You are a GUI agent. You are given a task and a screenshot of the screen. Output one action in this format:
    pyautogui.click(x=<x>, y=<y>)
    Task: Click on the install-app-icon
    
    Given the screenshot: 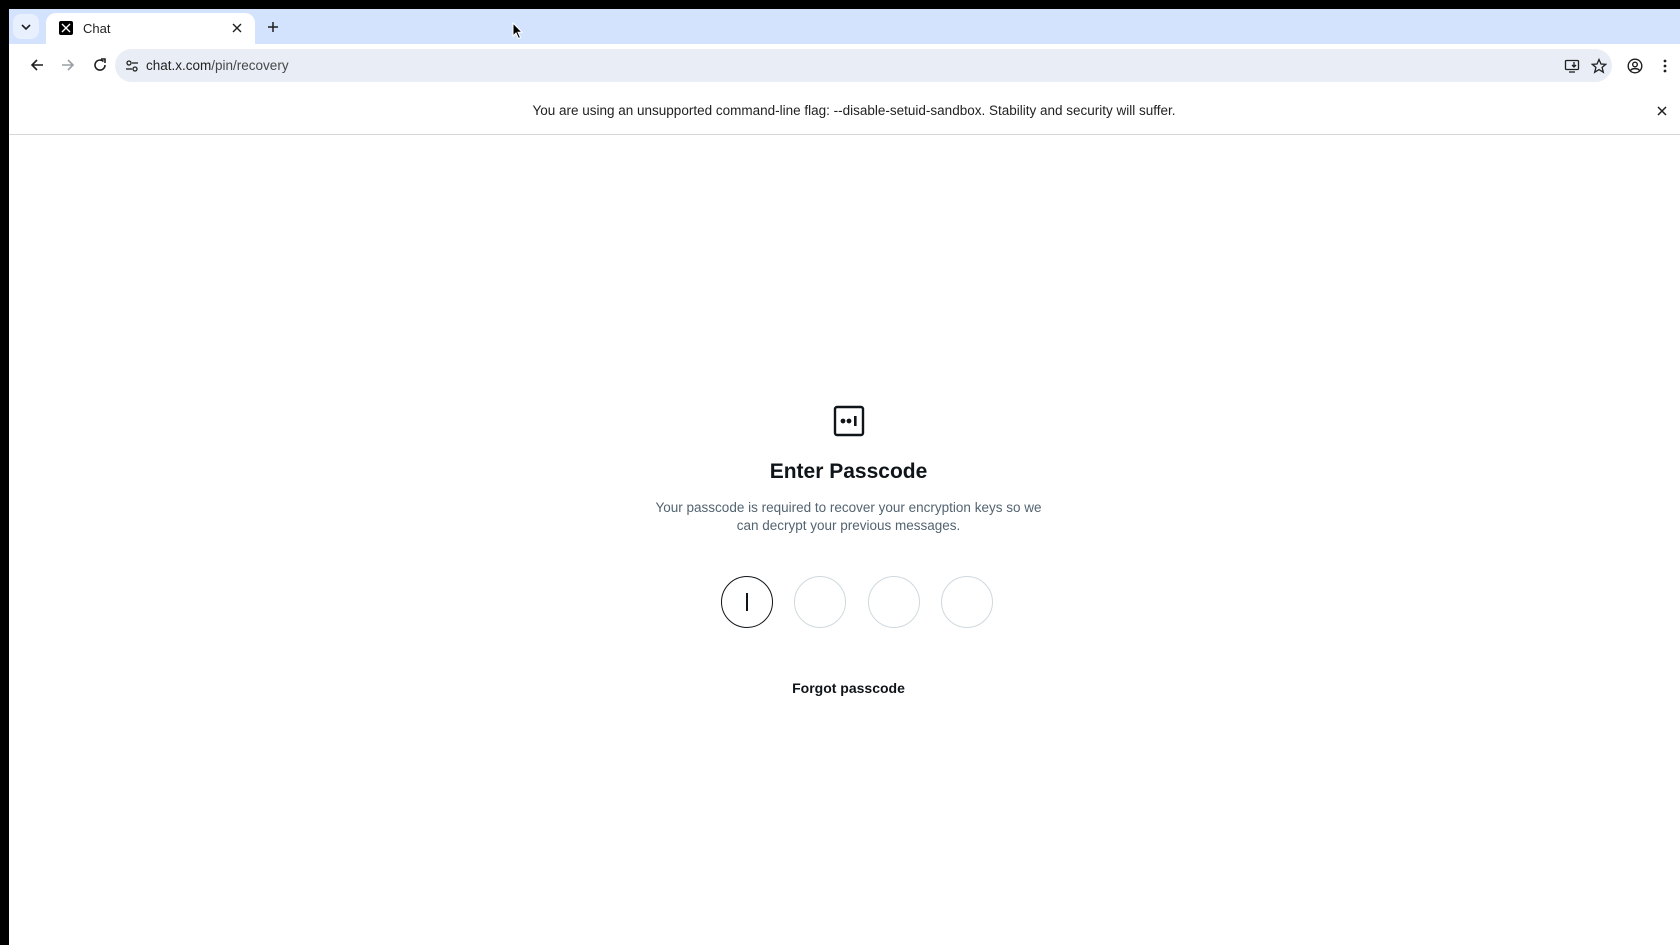 What is the action you would take?
    pyautogui.click(x=1572, y=66)
    